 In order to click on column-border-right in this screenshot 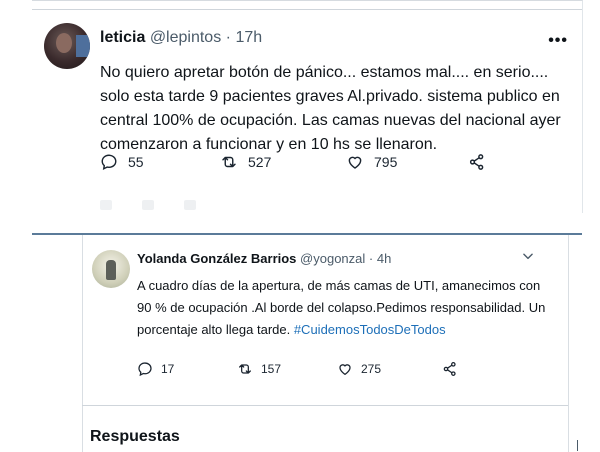, I will do `click(568, 343)`.